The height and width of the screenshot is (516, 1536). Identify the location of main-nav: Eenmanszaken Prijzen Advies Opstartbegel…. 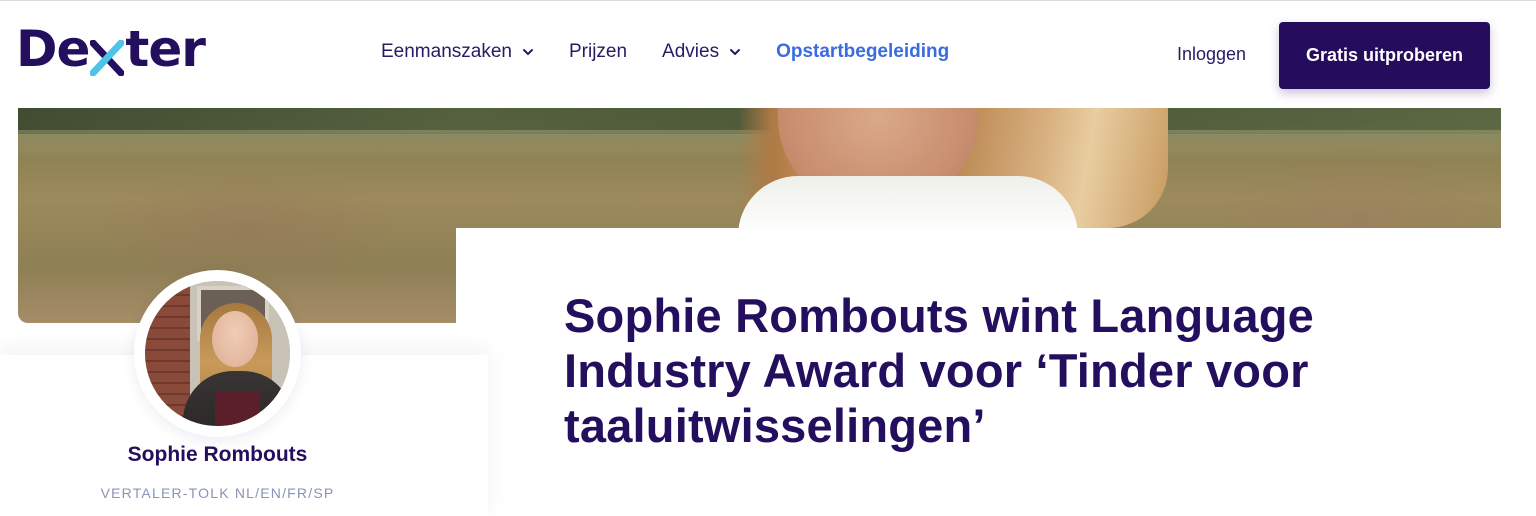
(682, 52).